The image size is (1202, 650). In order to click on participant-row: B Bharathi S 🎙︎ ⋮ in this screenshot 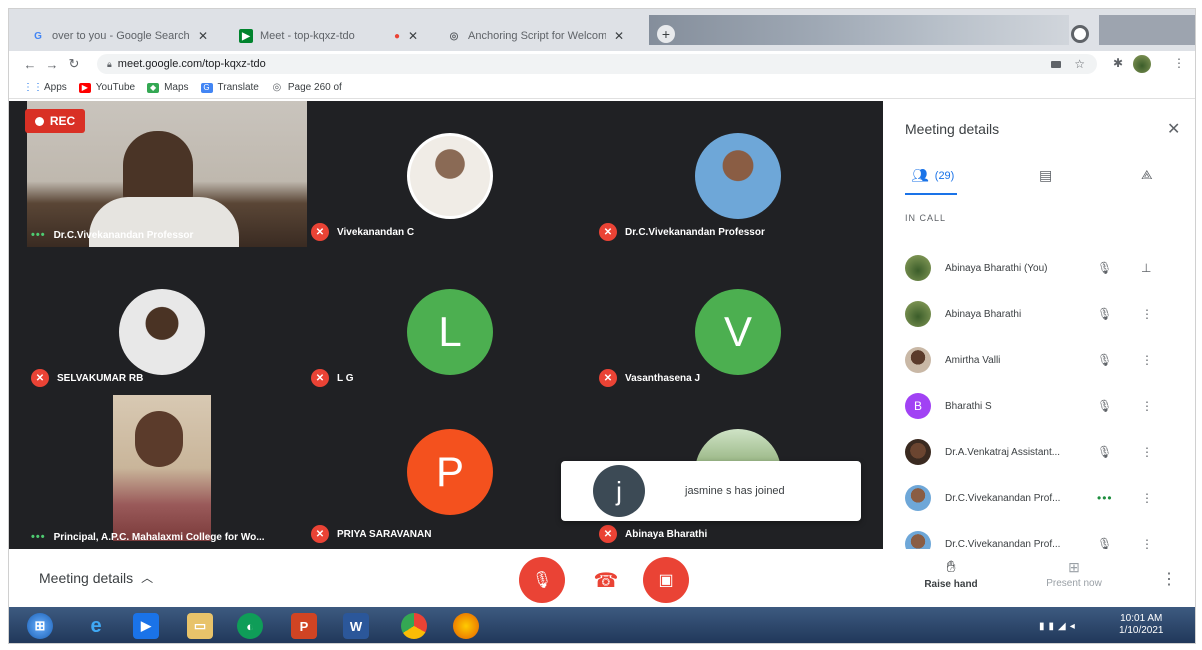, I will do `click(1039, 406)`.